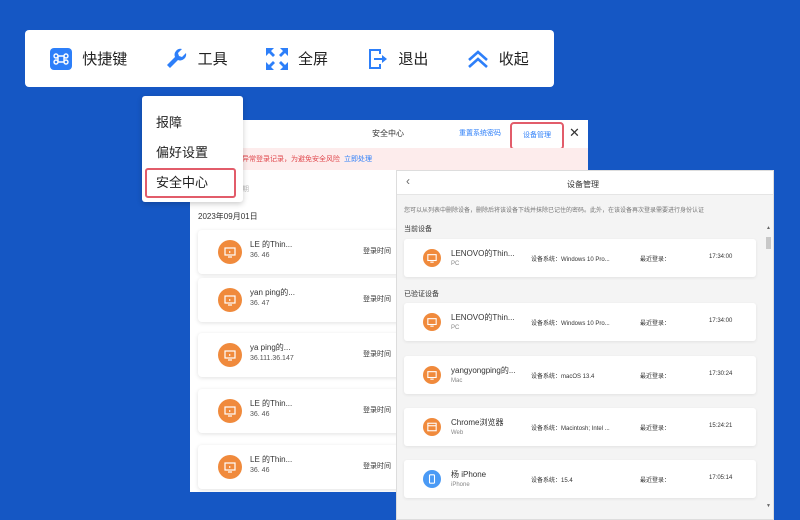  What do you see at coordinates (513, 59) in the screenshot?
I see `collapse-label: 收起` at bounding box center [513, 59].